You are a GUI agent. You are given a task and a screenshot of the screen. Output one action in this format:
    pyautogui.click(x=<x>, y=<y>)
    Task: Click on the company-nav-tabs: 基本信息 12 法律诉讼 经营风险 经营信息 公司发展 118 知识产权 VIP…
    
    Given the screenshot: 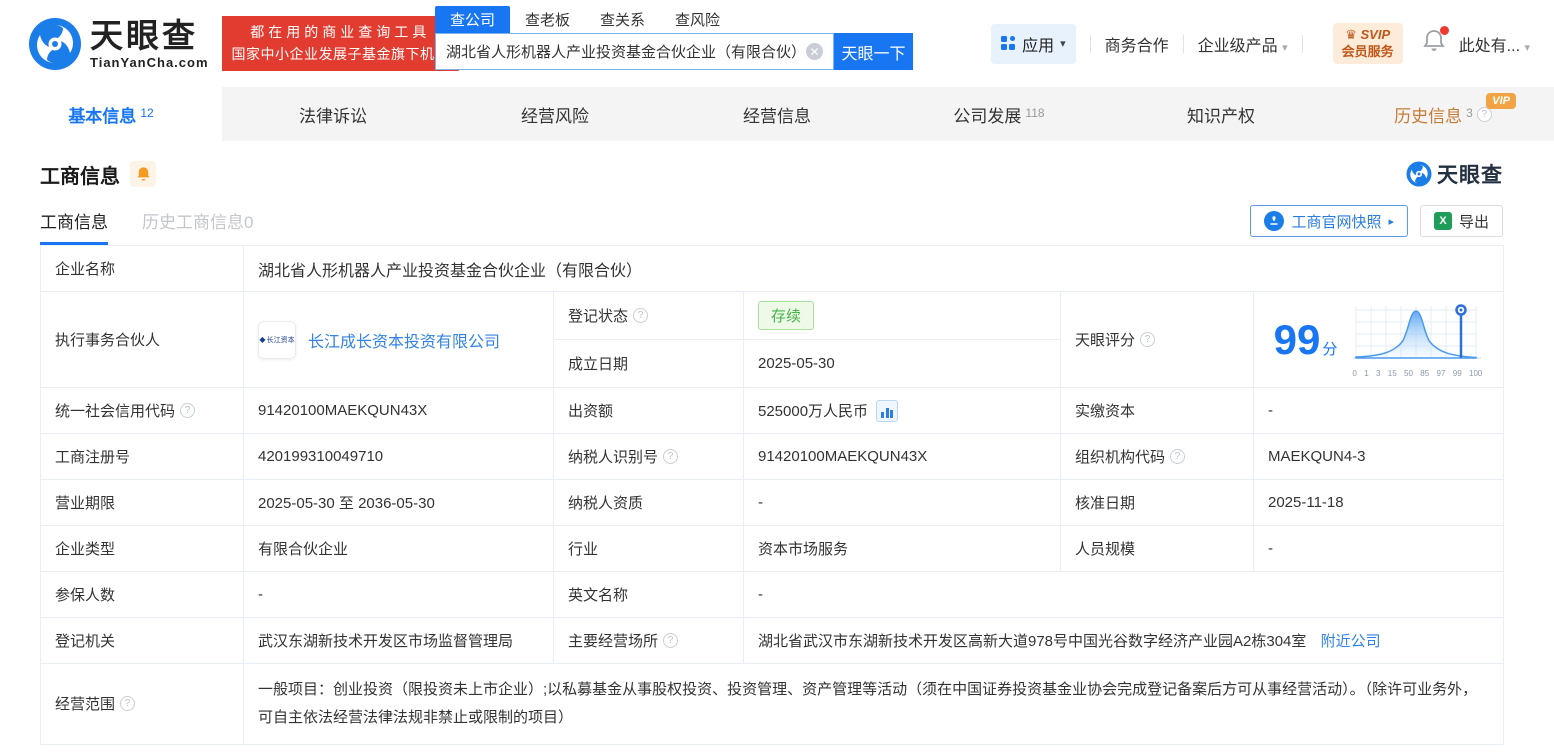 What is the action you would take?
    pyautogui.click(x=777, y=114)
    